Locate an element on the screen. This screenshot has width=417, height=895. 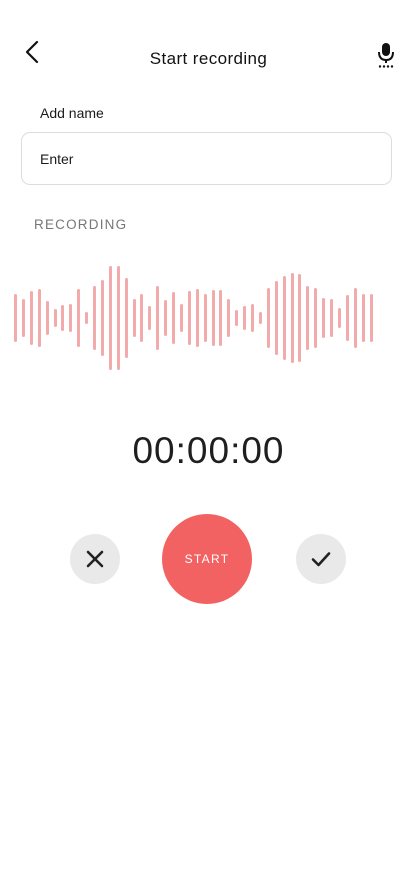
close-icon is located at coordinates (95, 559).